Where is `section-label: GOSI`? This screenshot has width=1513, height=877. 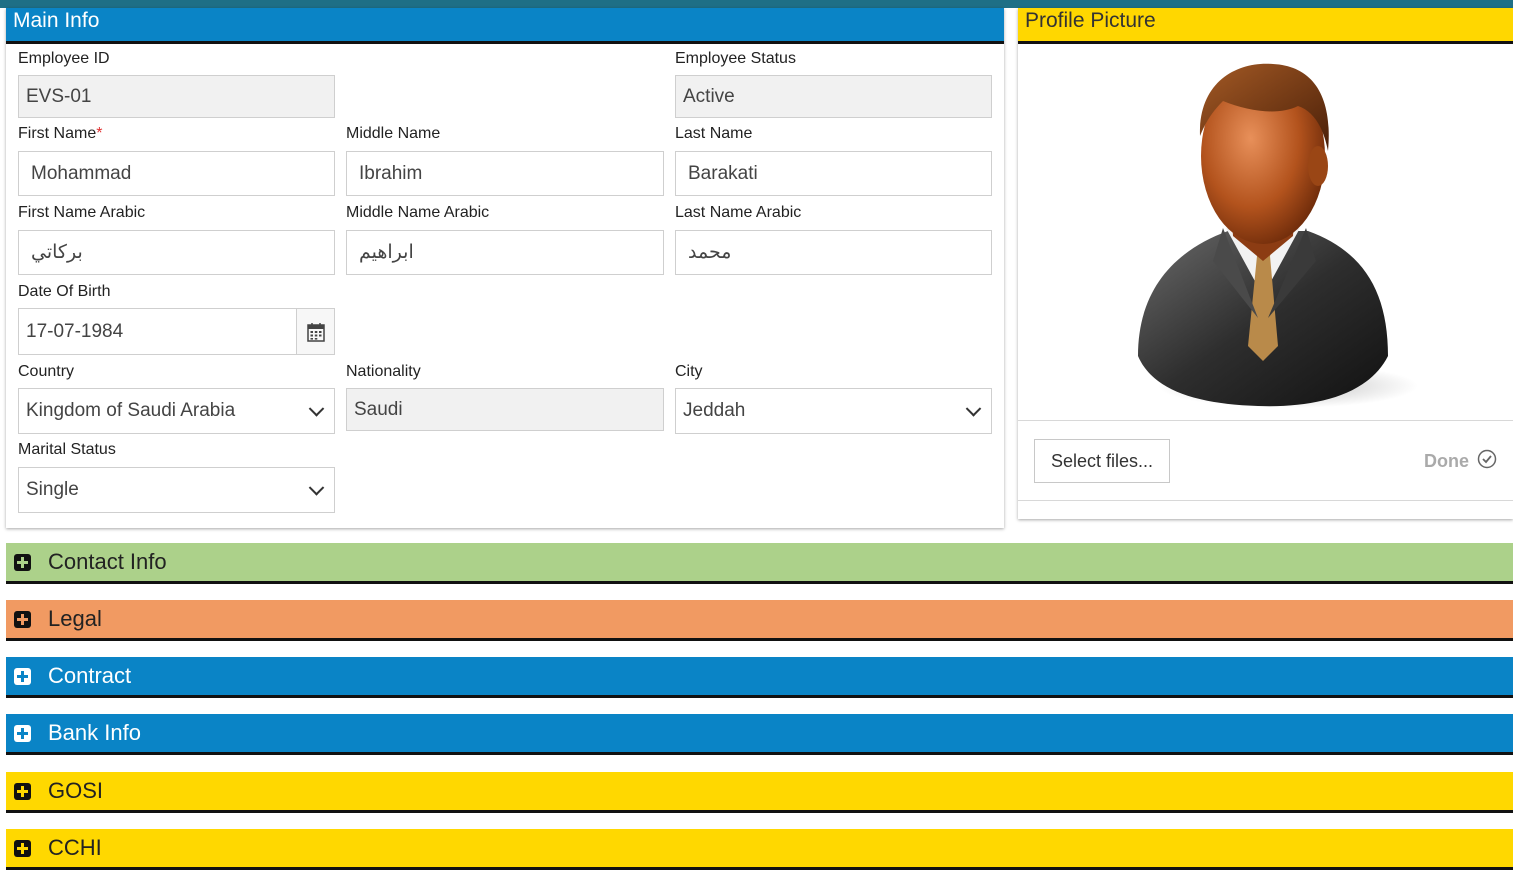
section-label: GOSI is located at coordinates (76, 790).